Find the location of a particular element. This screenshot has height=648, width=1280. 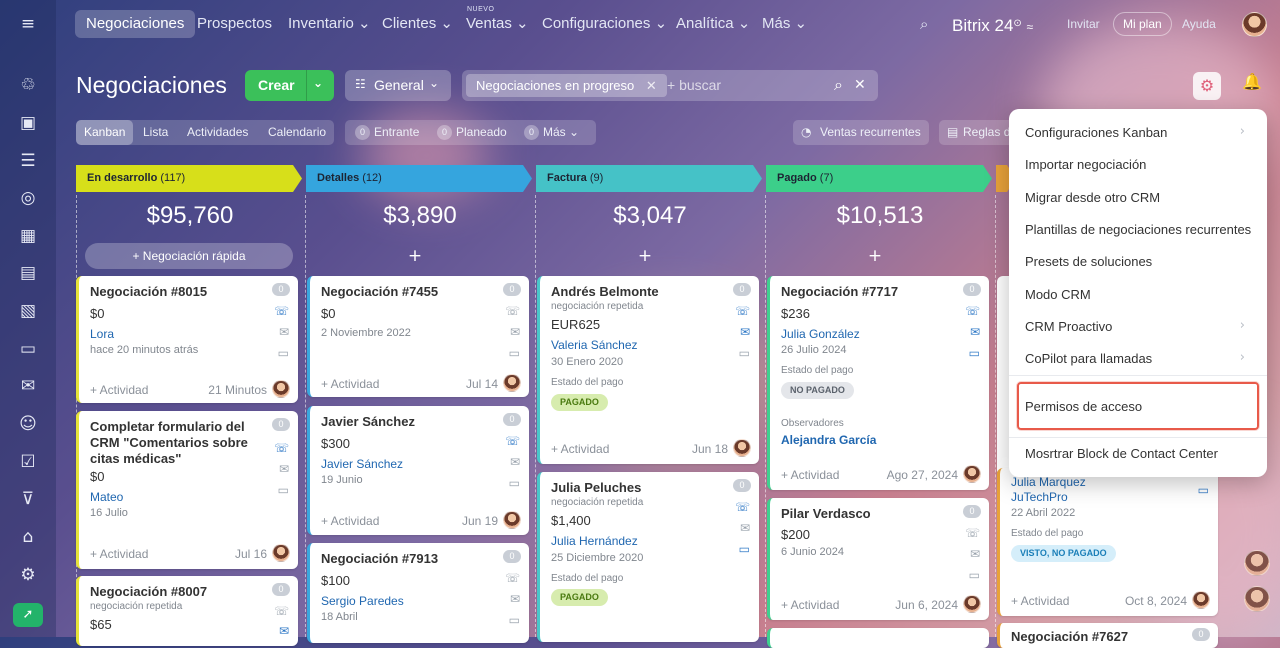

card-contact: Javier Sánchez is located at coordinates (362, 464).